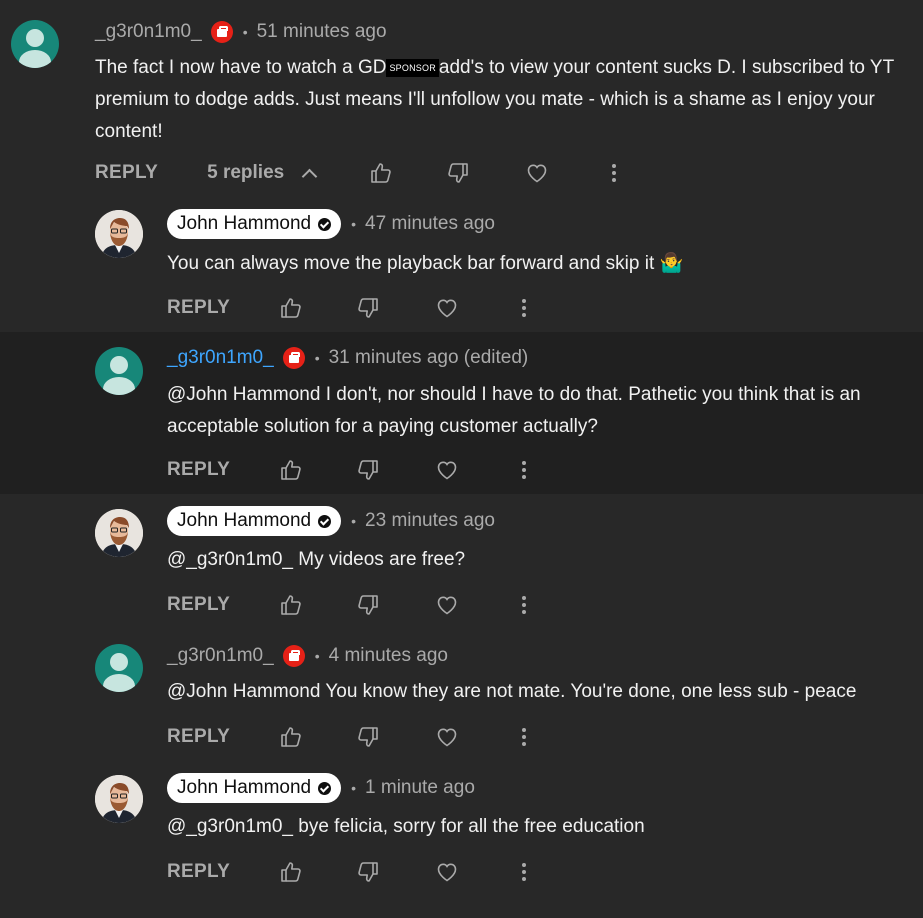 The height and width of the screenshot is (918, 923). Describe the element at coordinates (309, 176) in the screenshot. I see `chevron-up-icon` at that location.